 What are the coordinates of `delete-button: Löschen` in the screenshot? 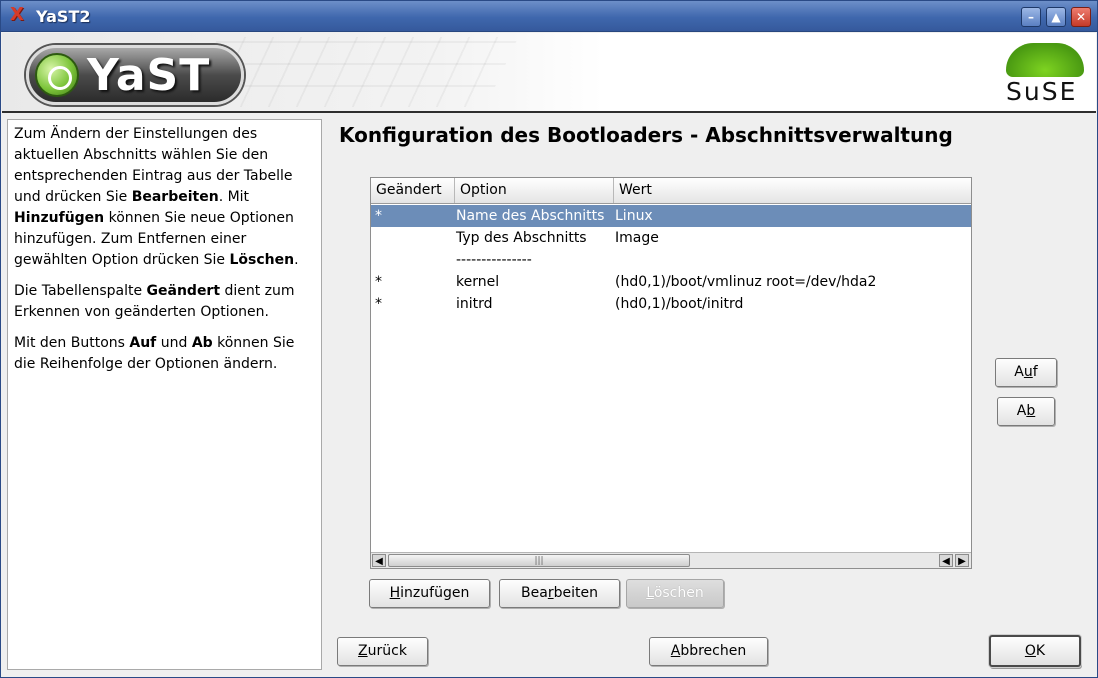 It's located at (675, 593).